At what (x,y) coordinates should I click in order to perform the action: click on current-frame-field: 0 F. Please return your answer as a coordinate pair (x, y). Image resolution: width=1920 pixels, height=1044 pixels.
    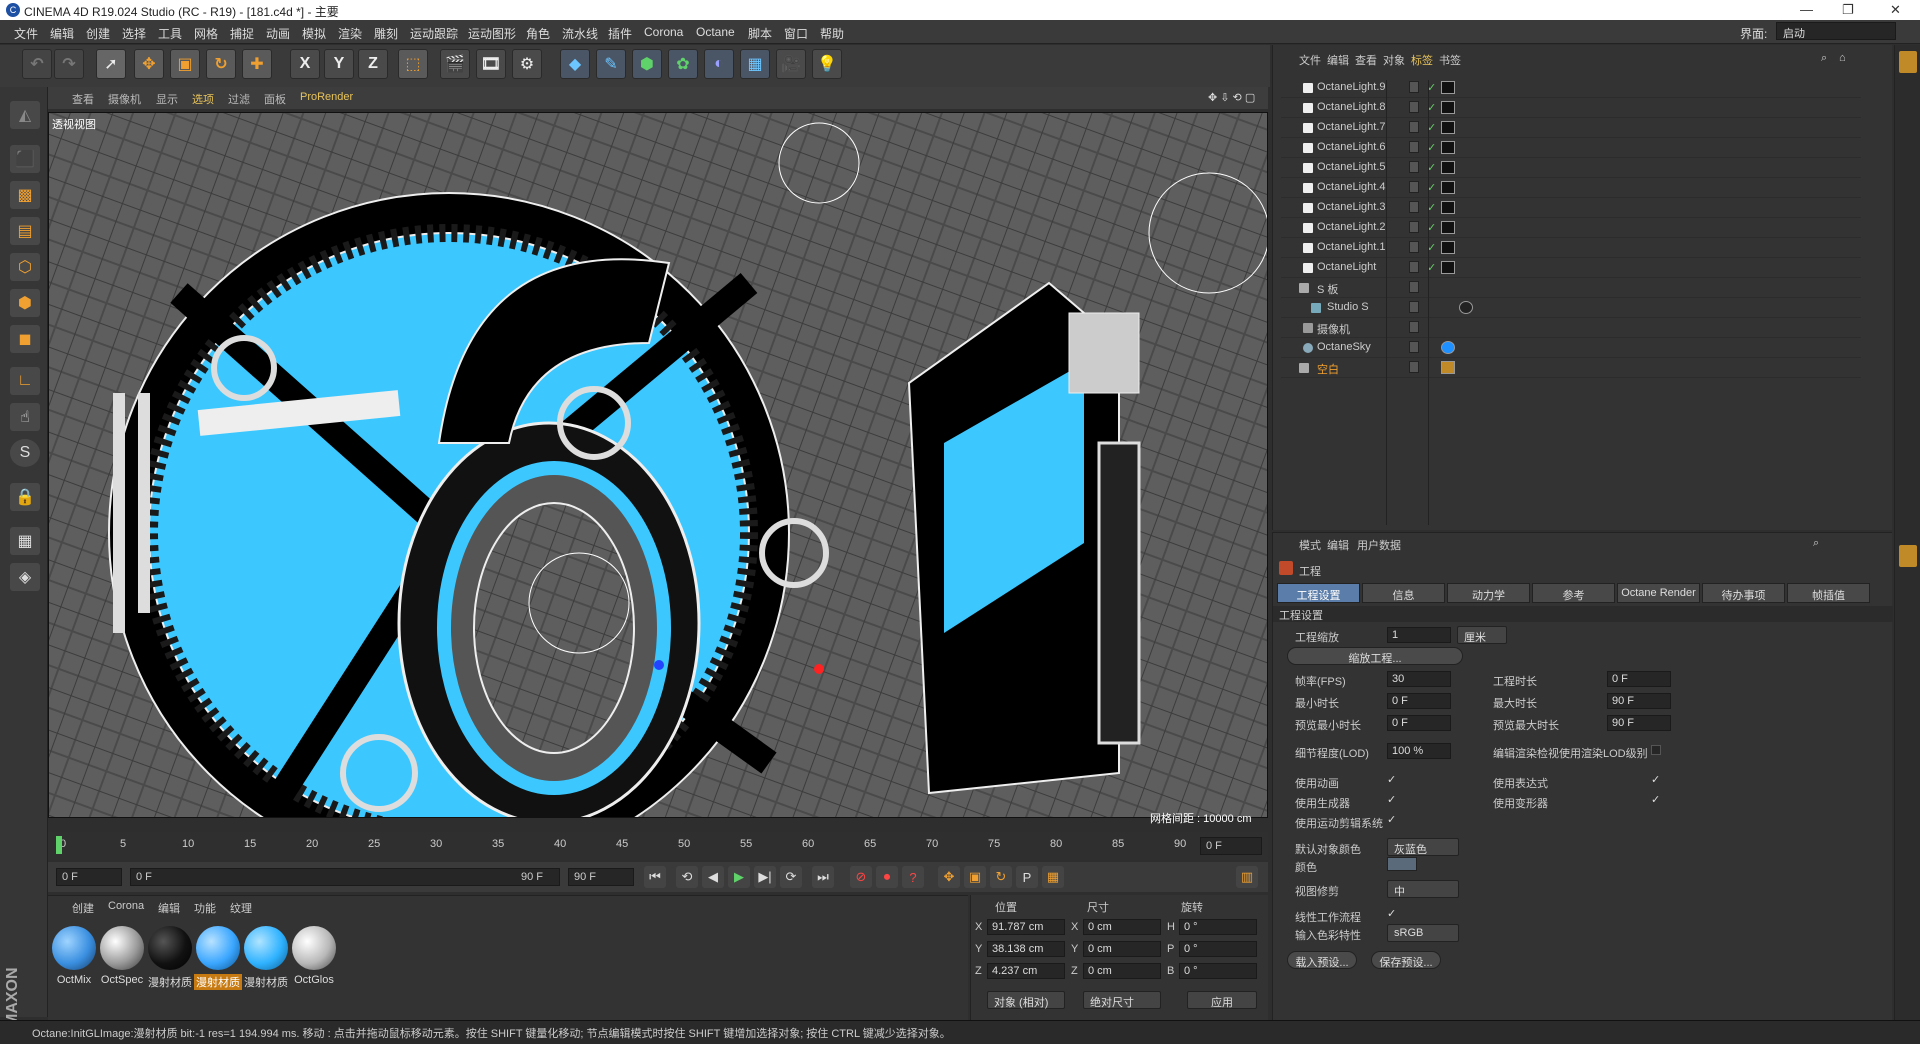
    Looking at the image, I should click on (1231, 846).